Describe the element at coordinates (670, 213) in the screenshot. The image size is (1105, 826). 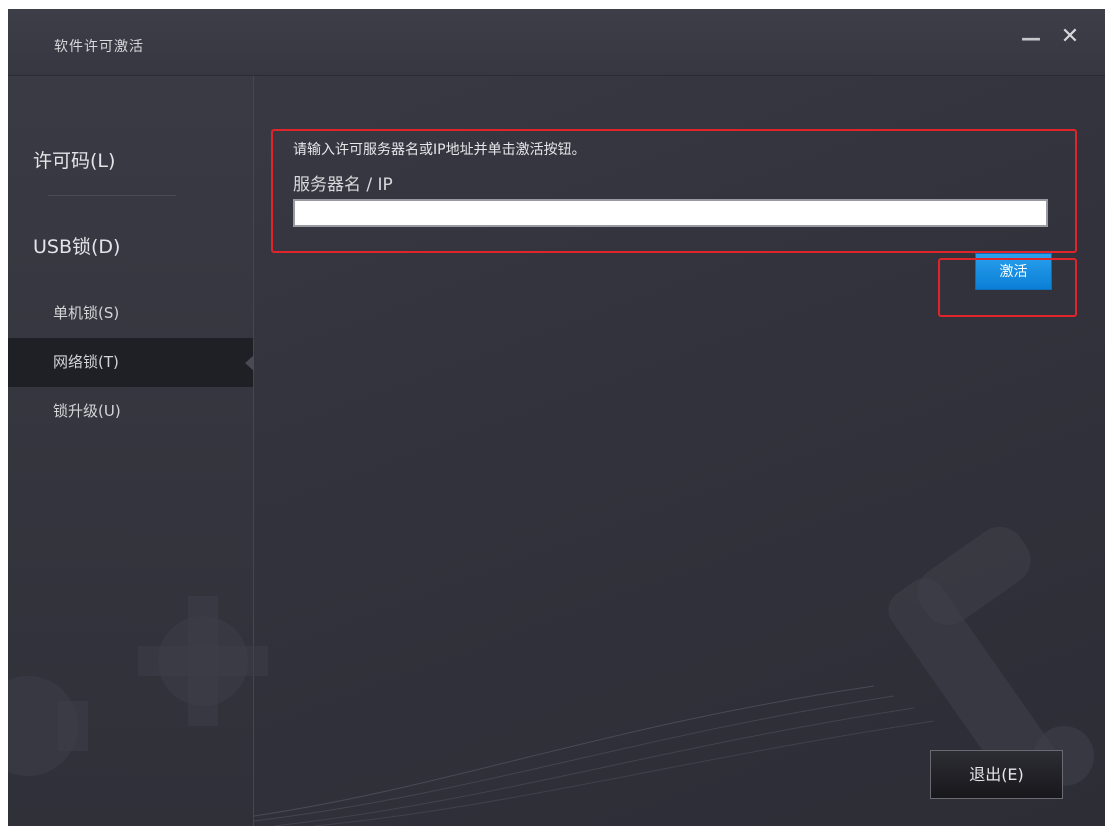
I see `server-ip-input` at that location.